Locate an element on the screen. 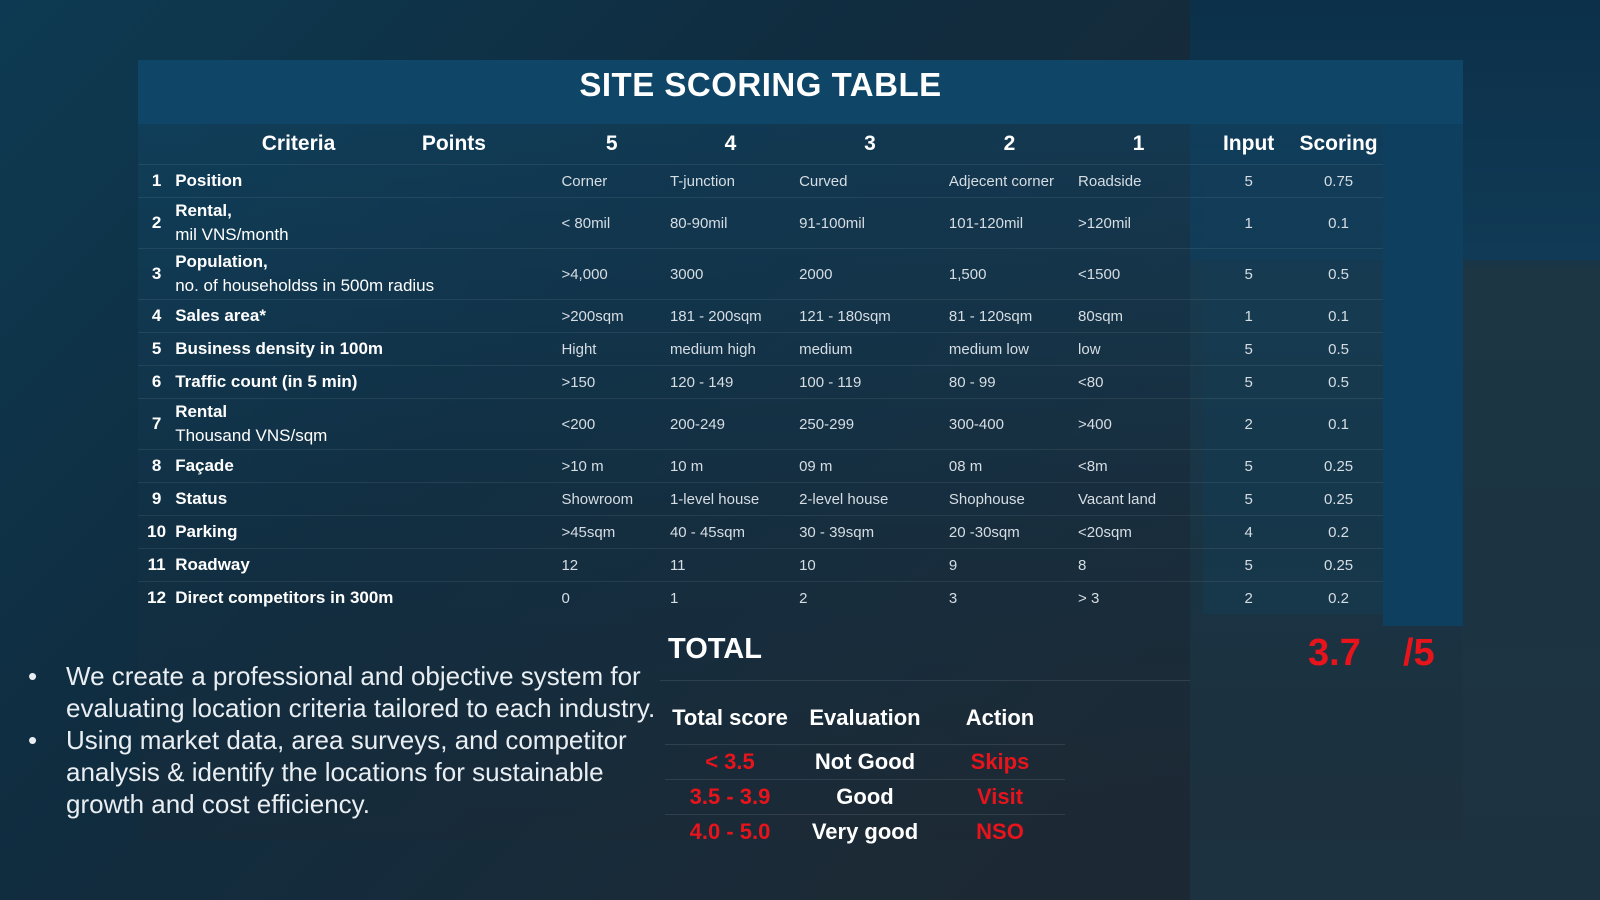 The height and width of the screenshot is (900, 1600). row-number: 9 is located at coordinates (157, 499).